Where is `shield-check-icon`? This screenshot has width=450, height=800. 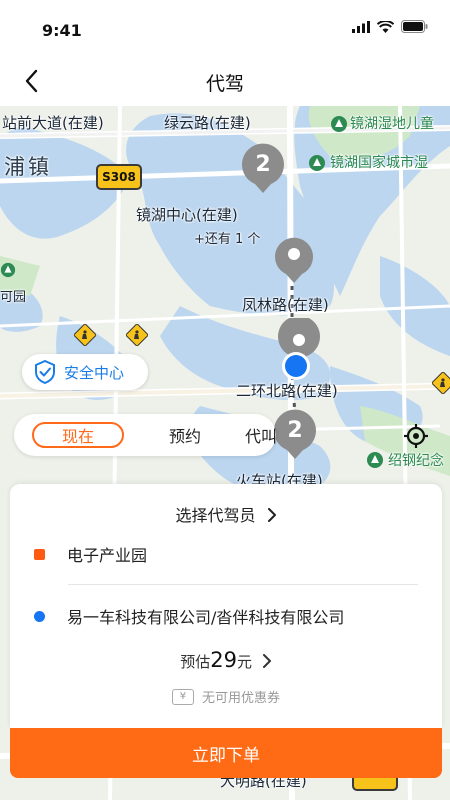 shield-check-icon is located at coordinates (45, 372).